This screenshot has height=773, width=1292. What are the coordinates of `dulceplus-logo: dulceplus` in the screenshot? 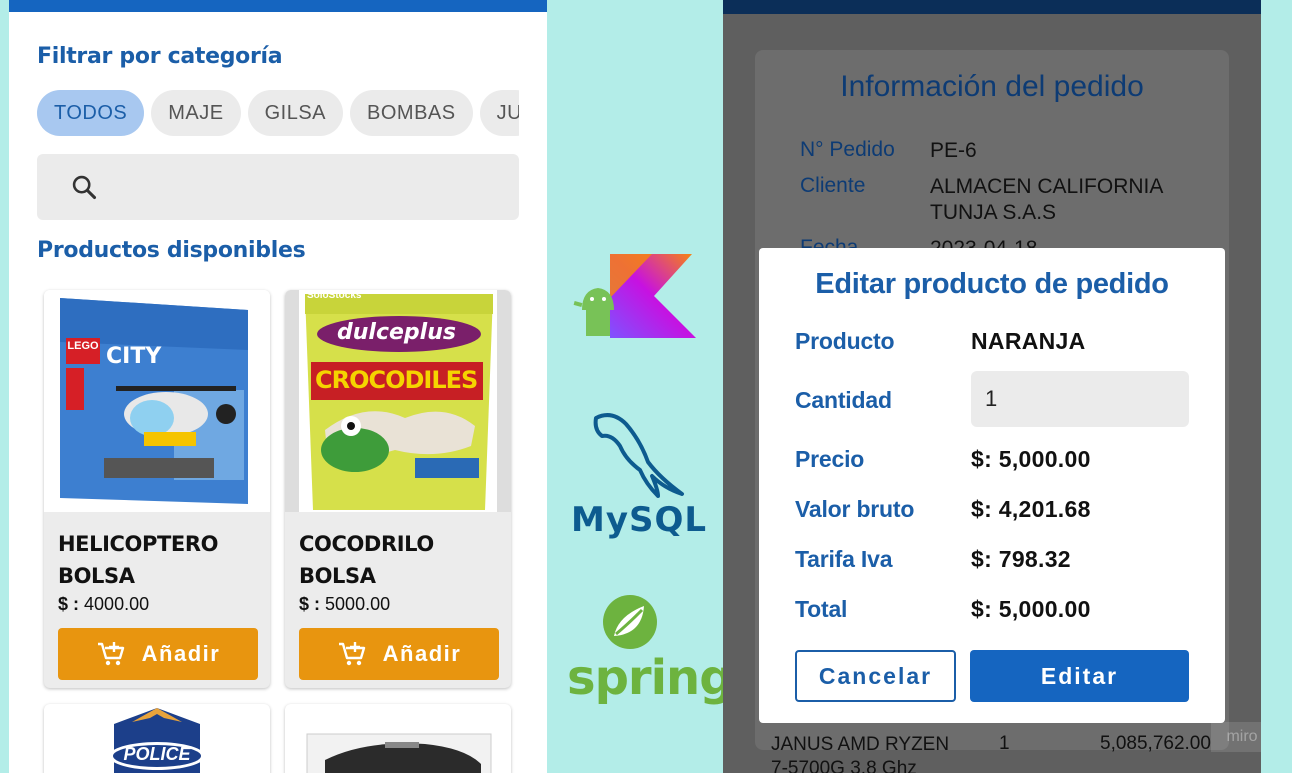 It's located at (396, 332).